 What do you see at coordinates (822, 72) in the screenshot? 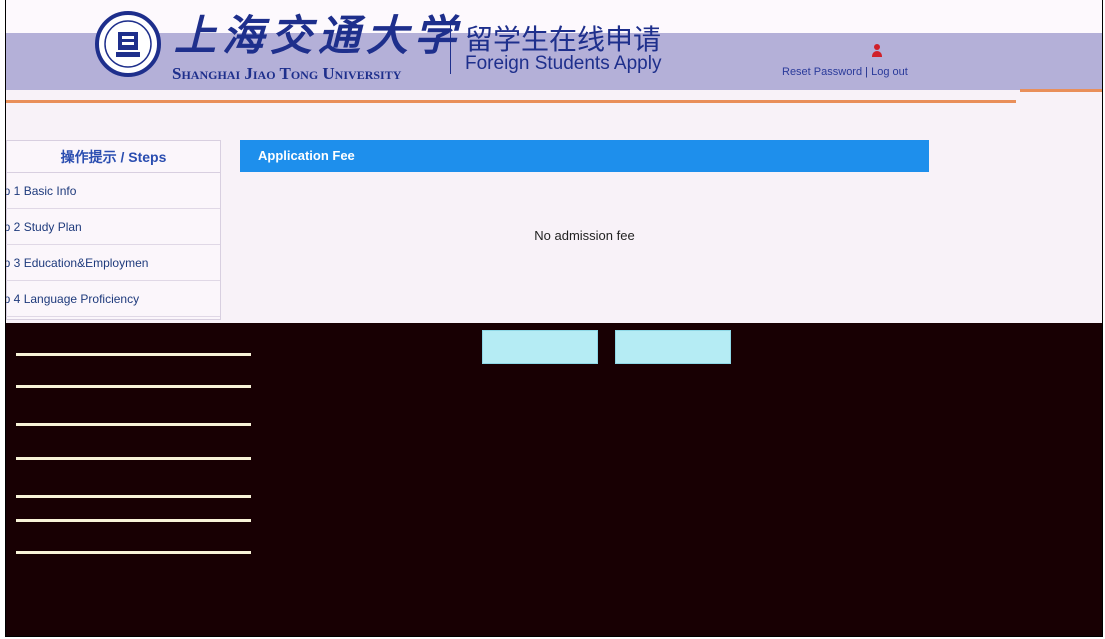
I see `reset-password-link: Reset Password` at bounding box center [822, 72].